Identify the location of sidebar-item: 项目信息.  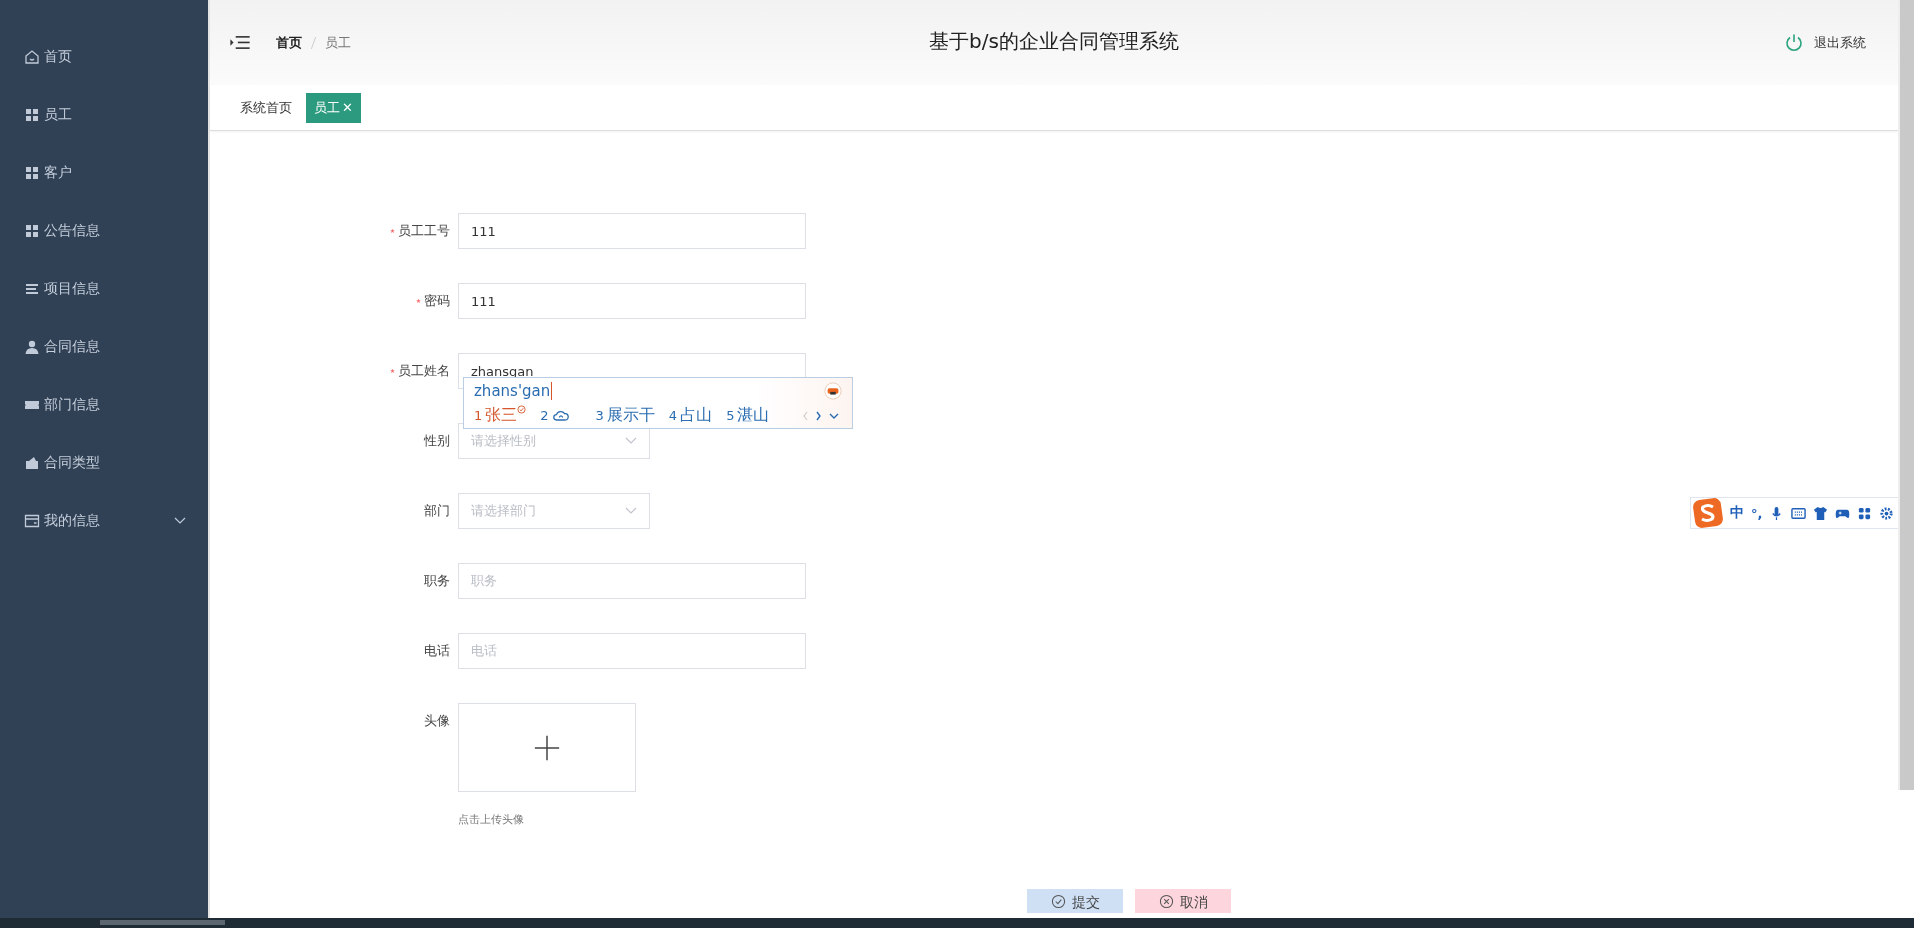
(104, 289).